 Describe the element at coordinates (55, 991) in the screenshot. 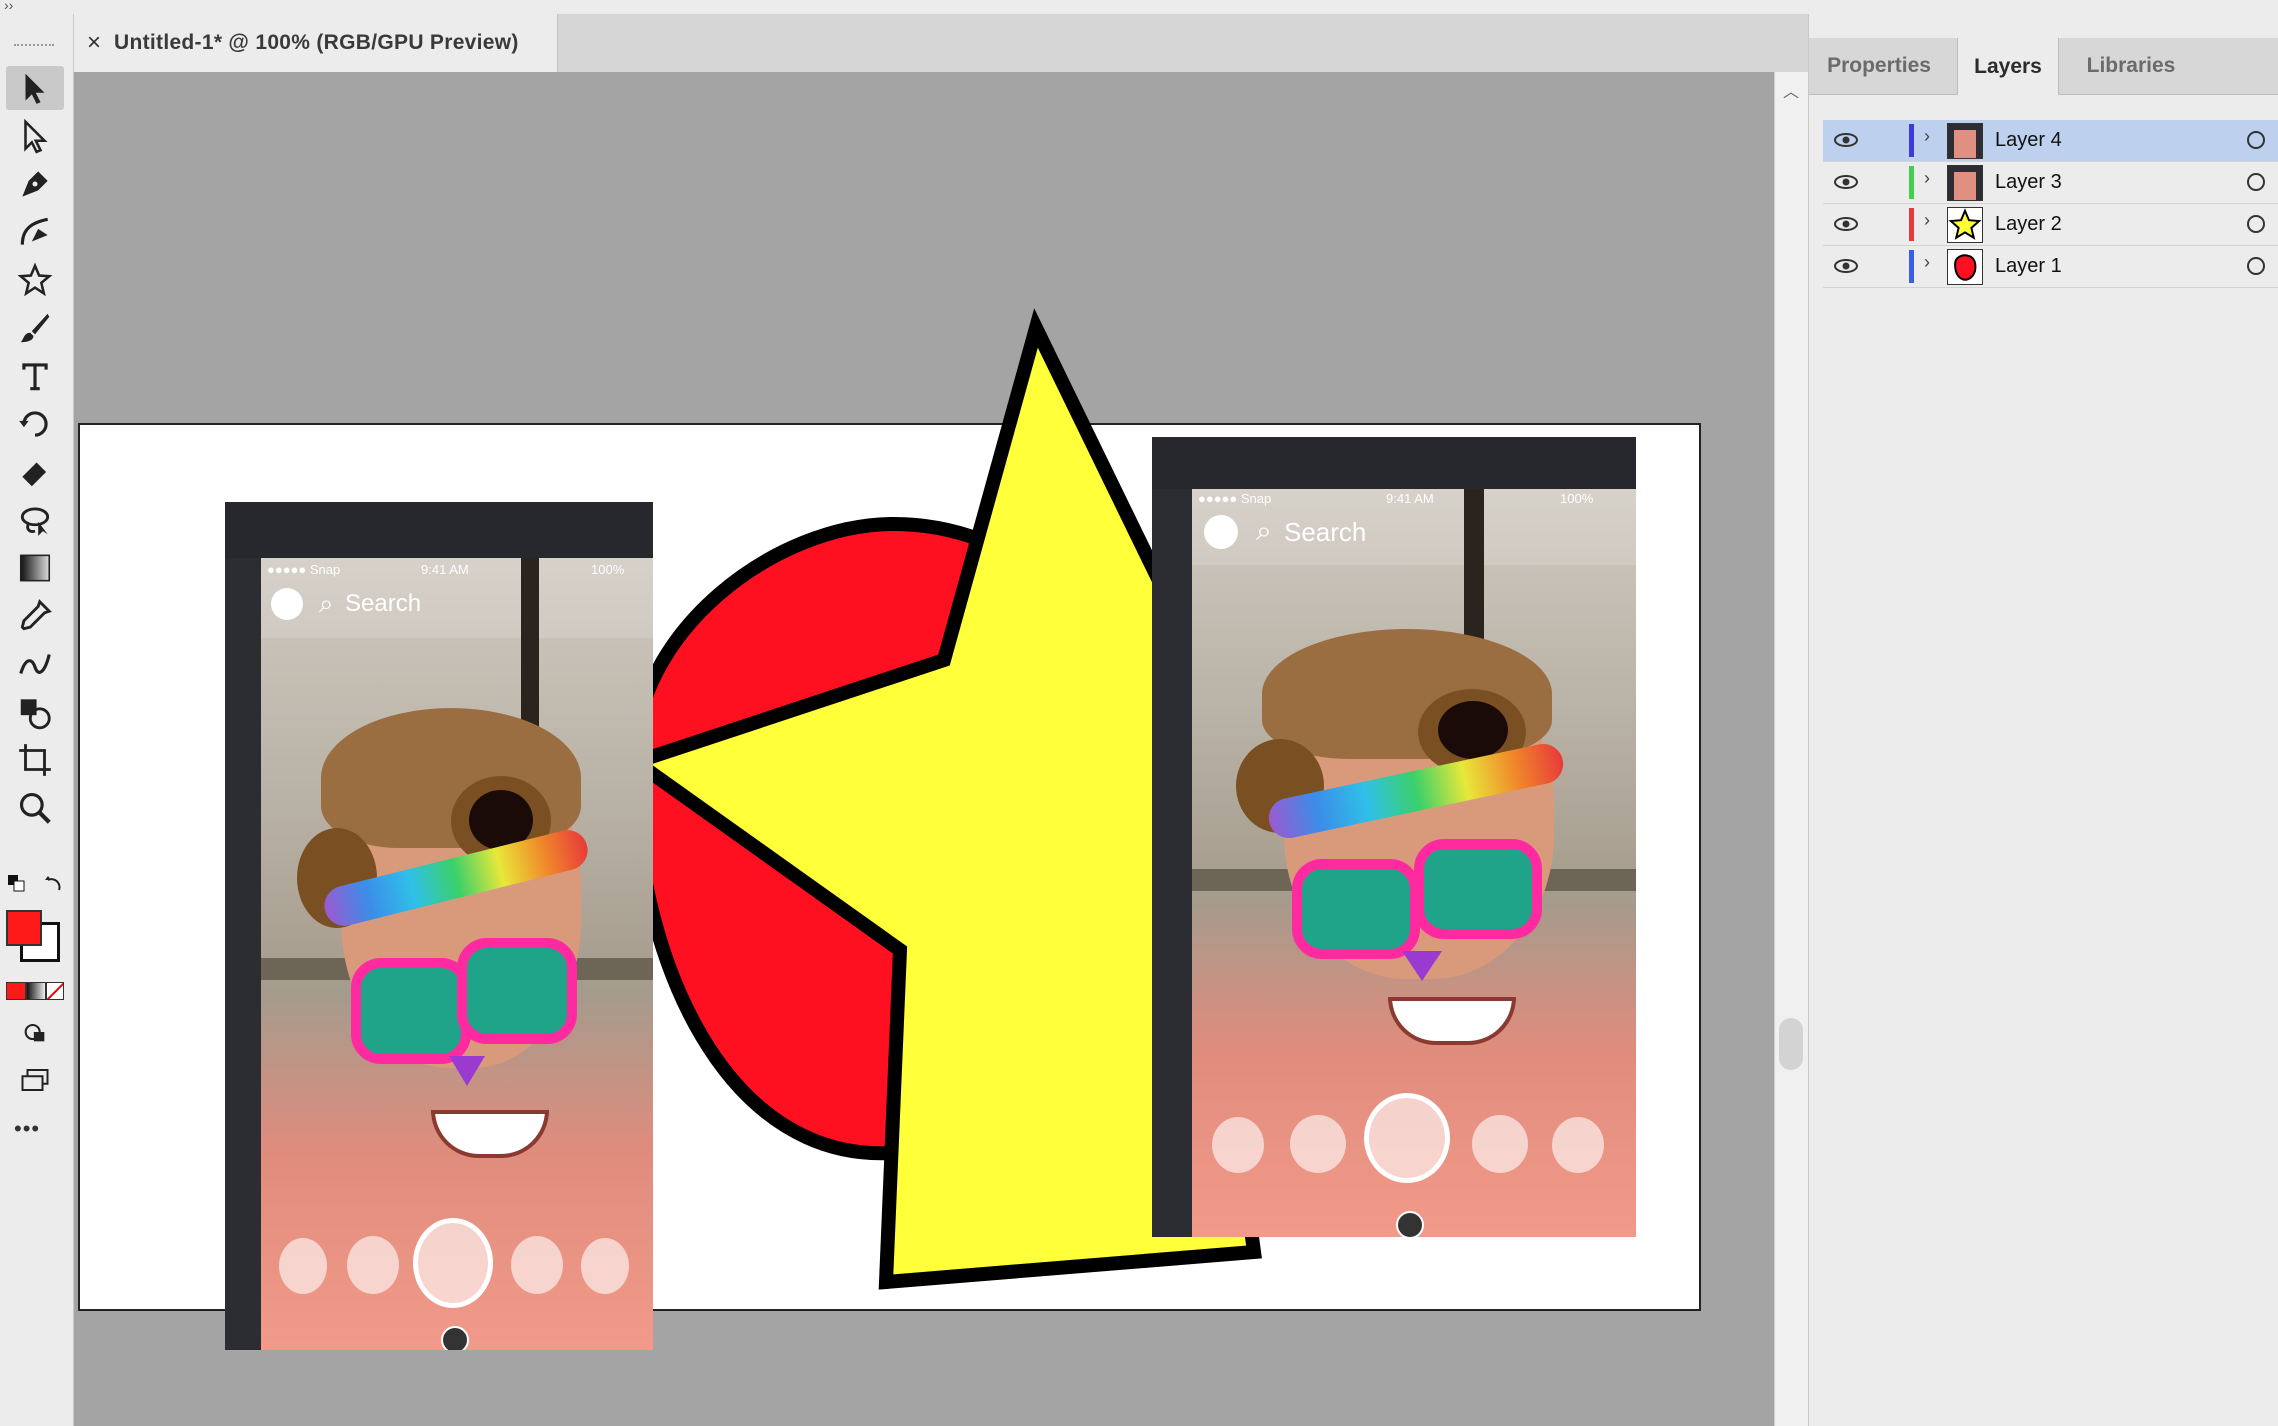

I see `none-mode-icon` at that location.